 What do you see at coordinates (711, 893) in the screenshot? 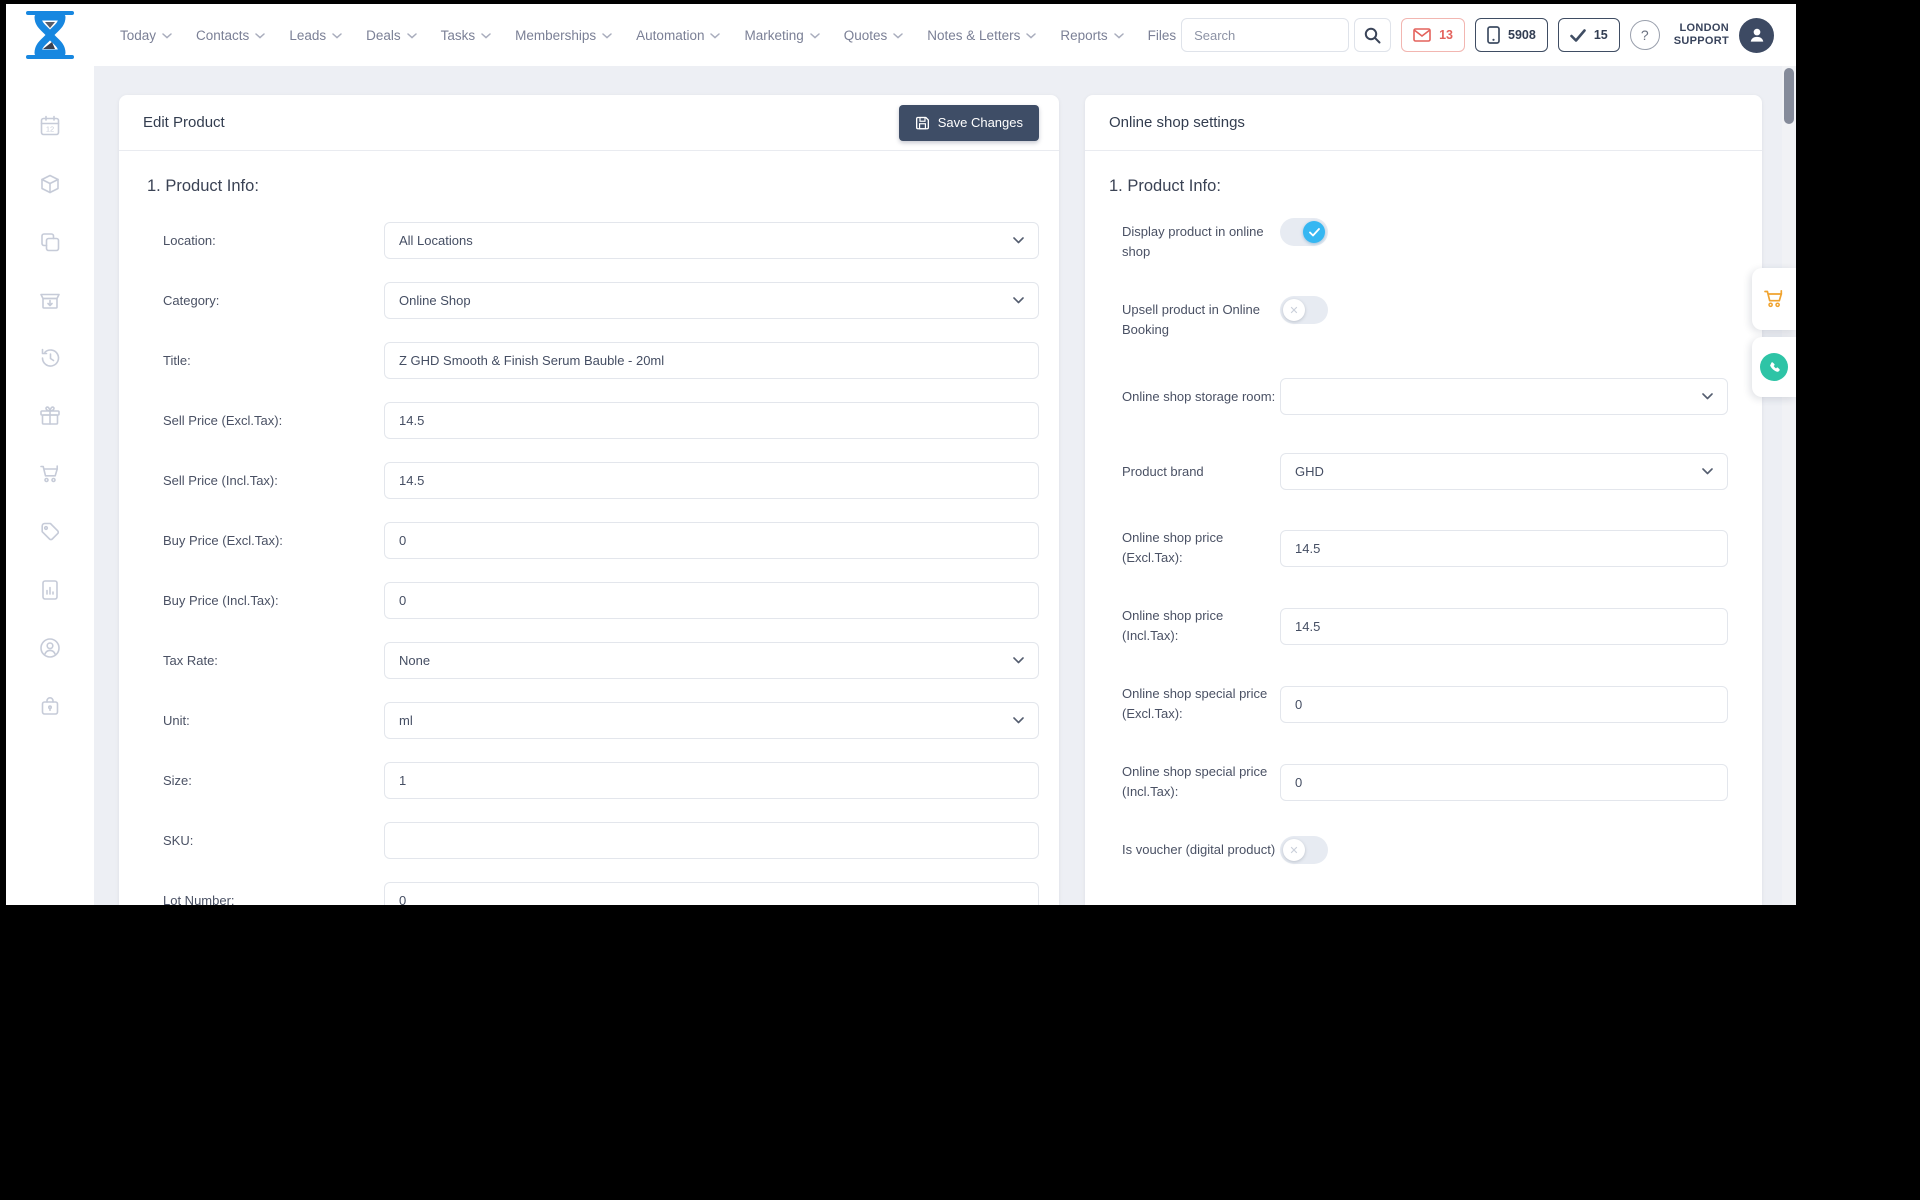
I see `lot-number-input: 0` at bounding box center [711, 893].